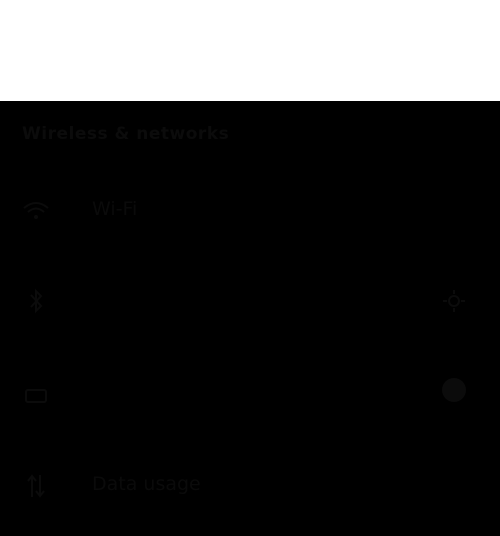  I want to click on settings-icon, so click(454, 301).